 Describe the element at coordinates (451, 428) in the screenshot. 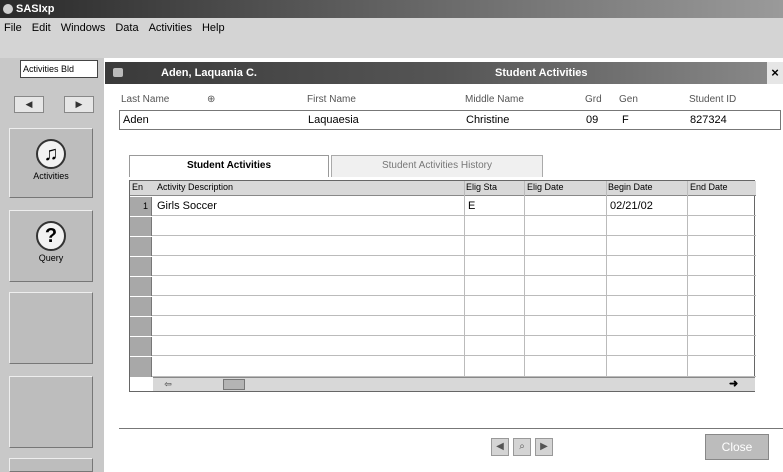

I see `divider` at that location.